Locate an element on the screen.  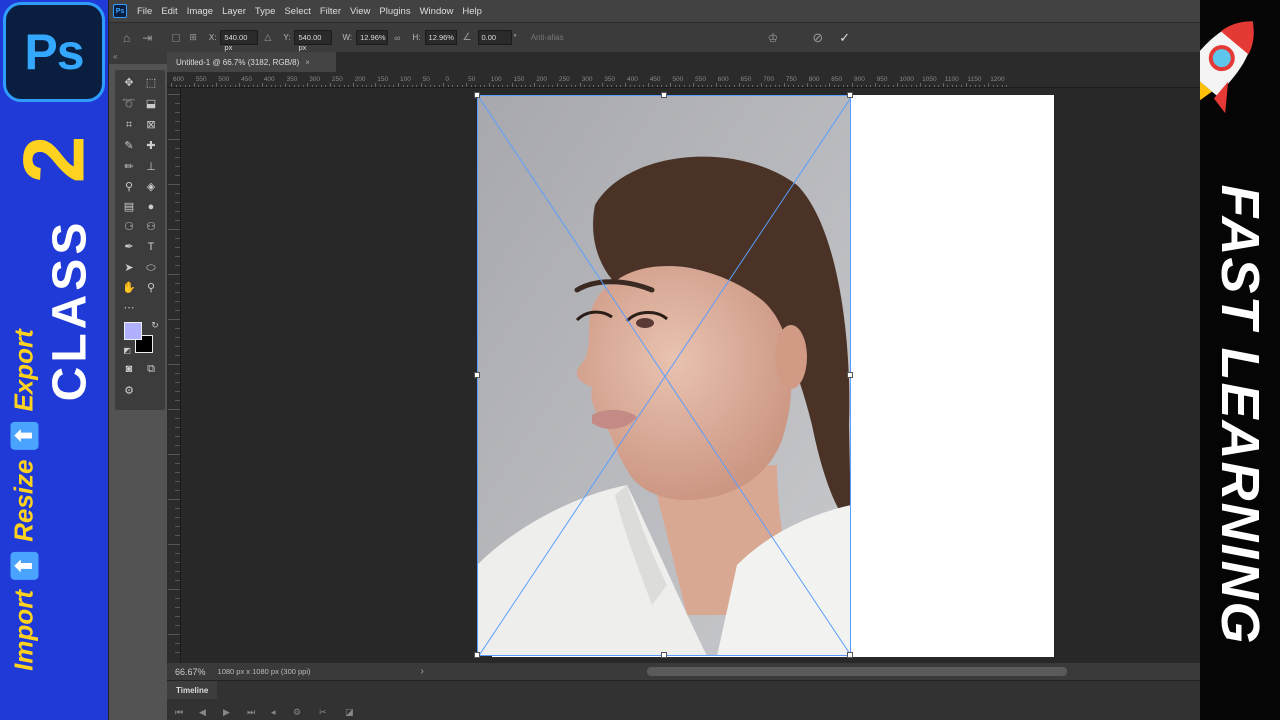
dodge-tool-icon: ⚆ is located at coordinates (129, 227).